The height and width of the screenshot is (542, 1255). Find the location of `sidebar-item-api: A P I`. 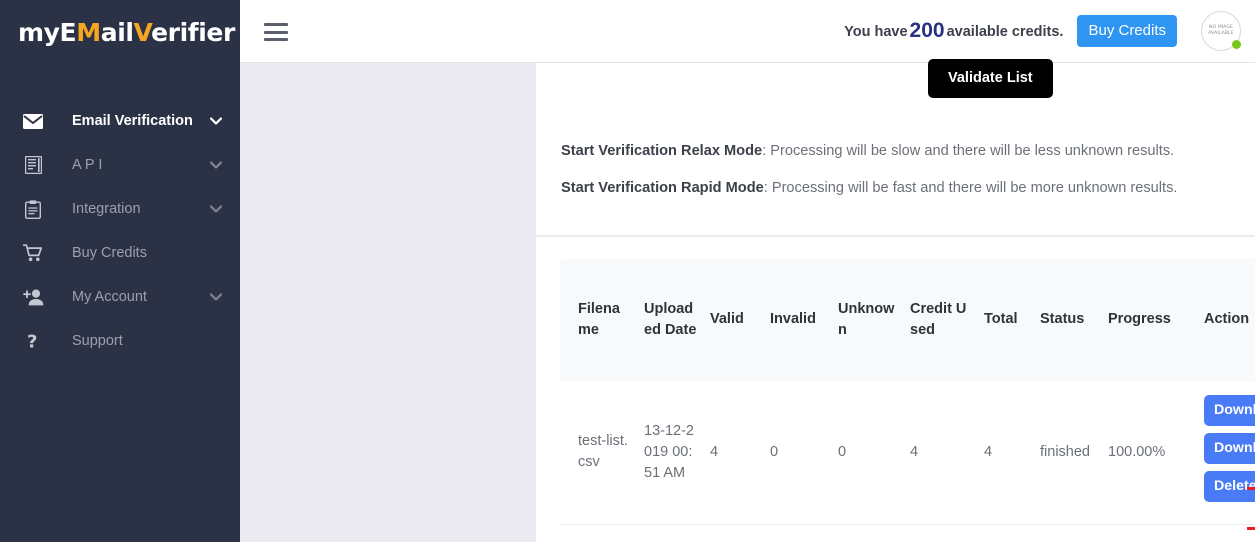

sidebar-item-api: A P I is located at coordinates (120, 165).